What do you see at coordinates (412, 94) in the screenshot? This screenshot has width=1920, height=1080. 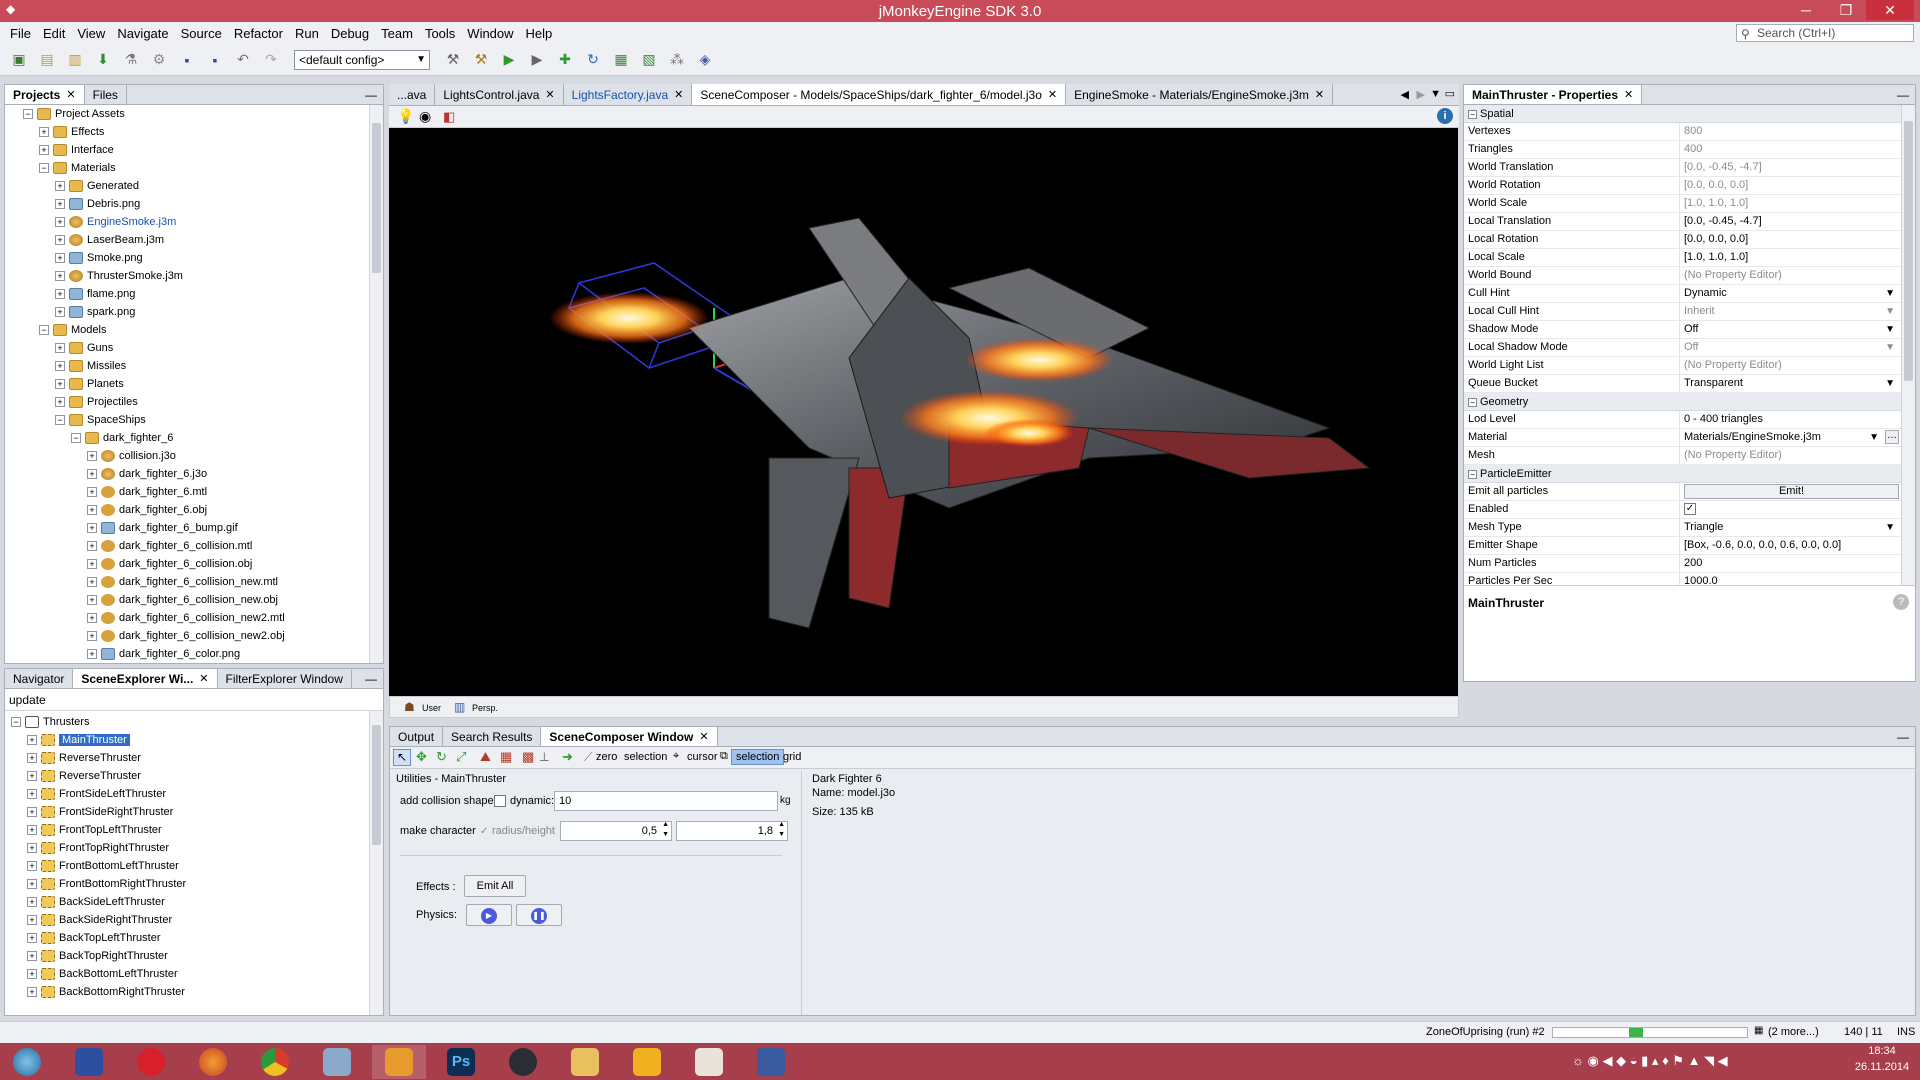 I see `editor-tab: ...ava` at bounding box center [412, 94].